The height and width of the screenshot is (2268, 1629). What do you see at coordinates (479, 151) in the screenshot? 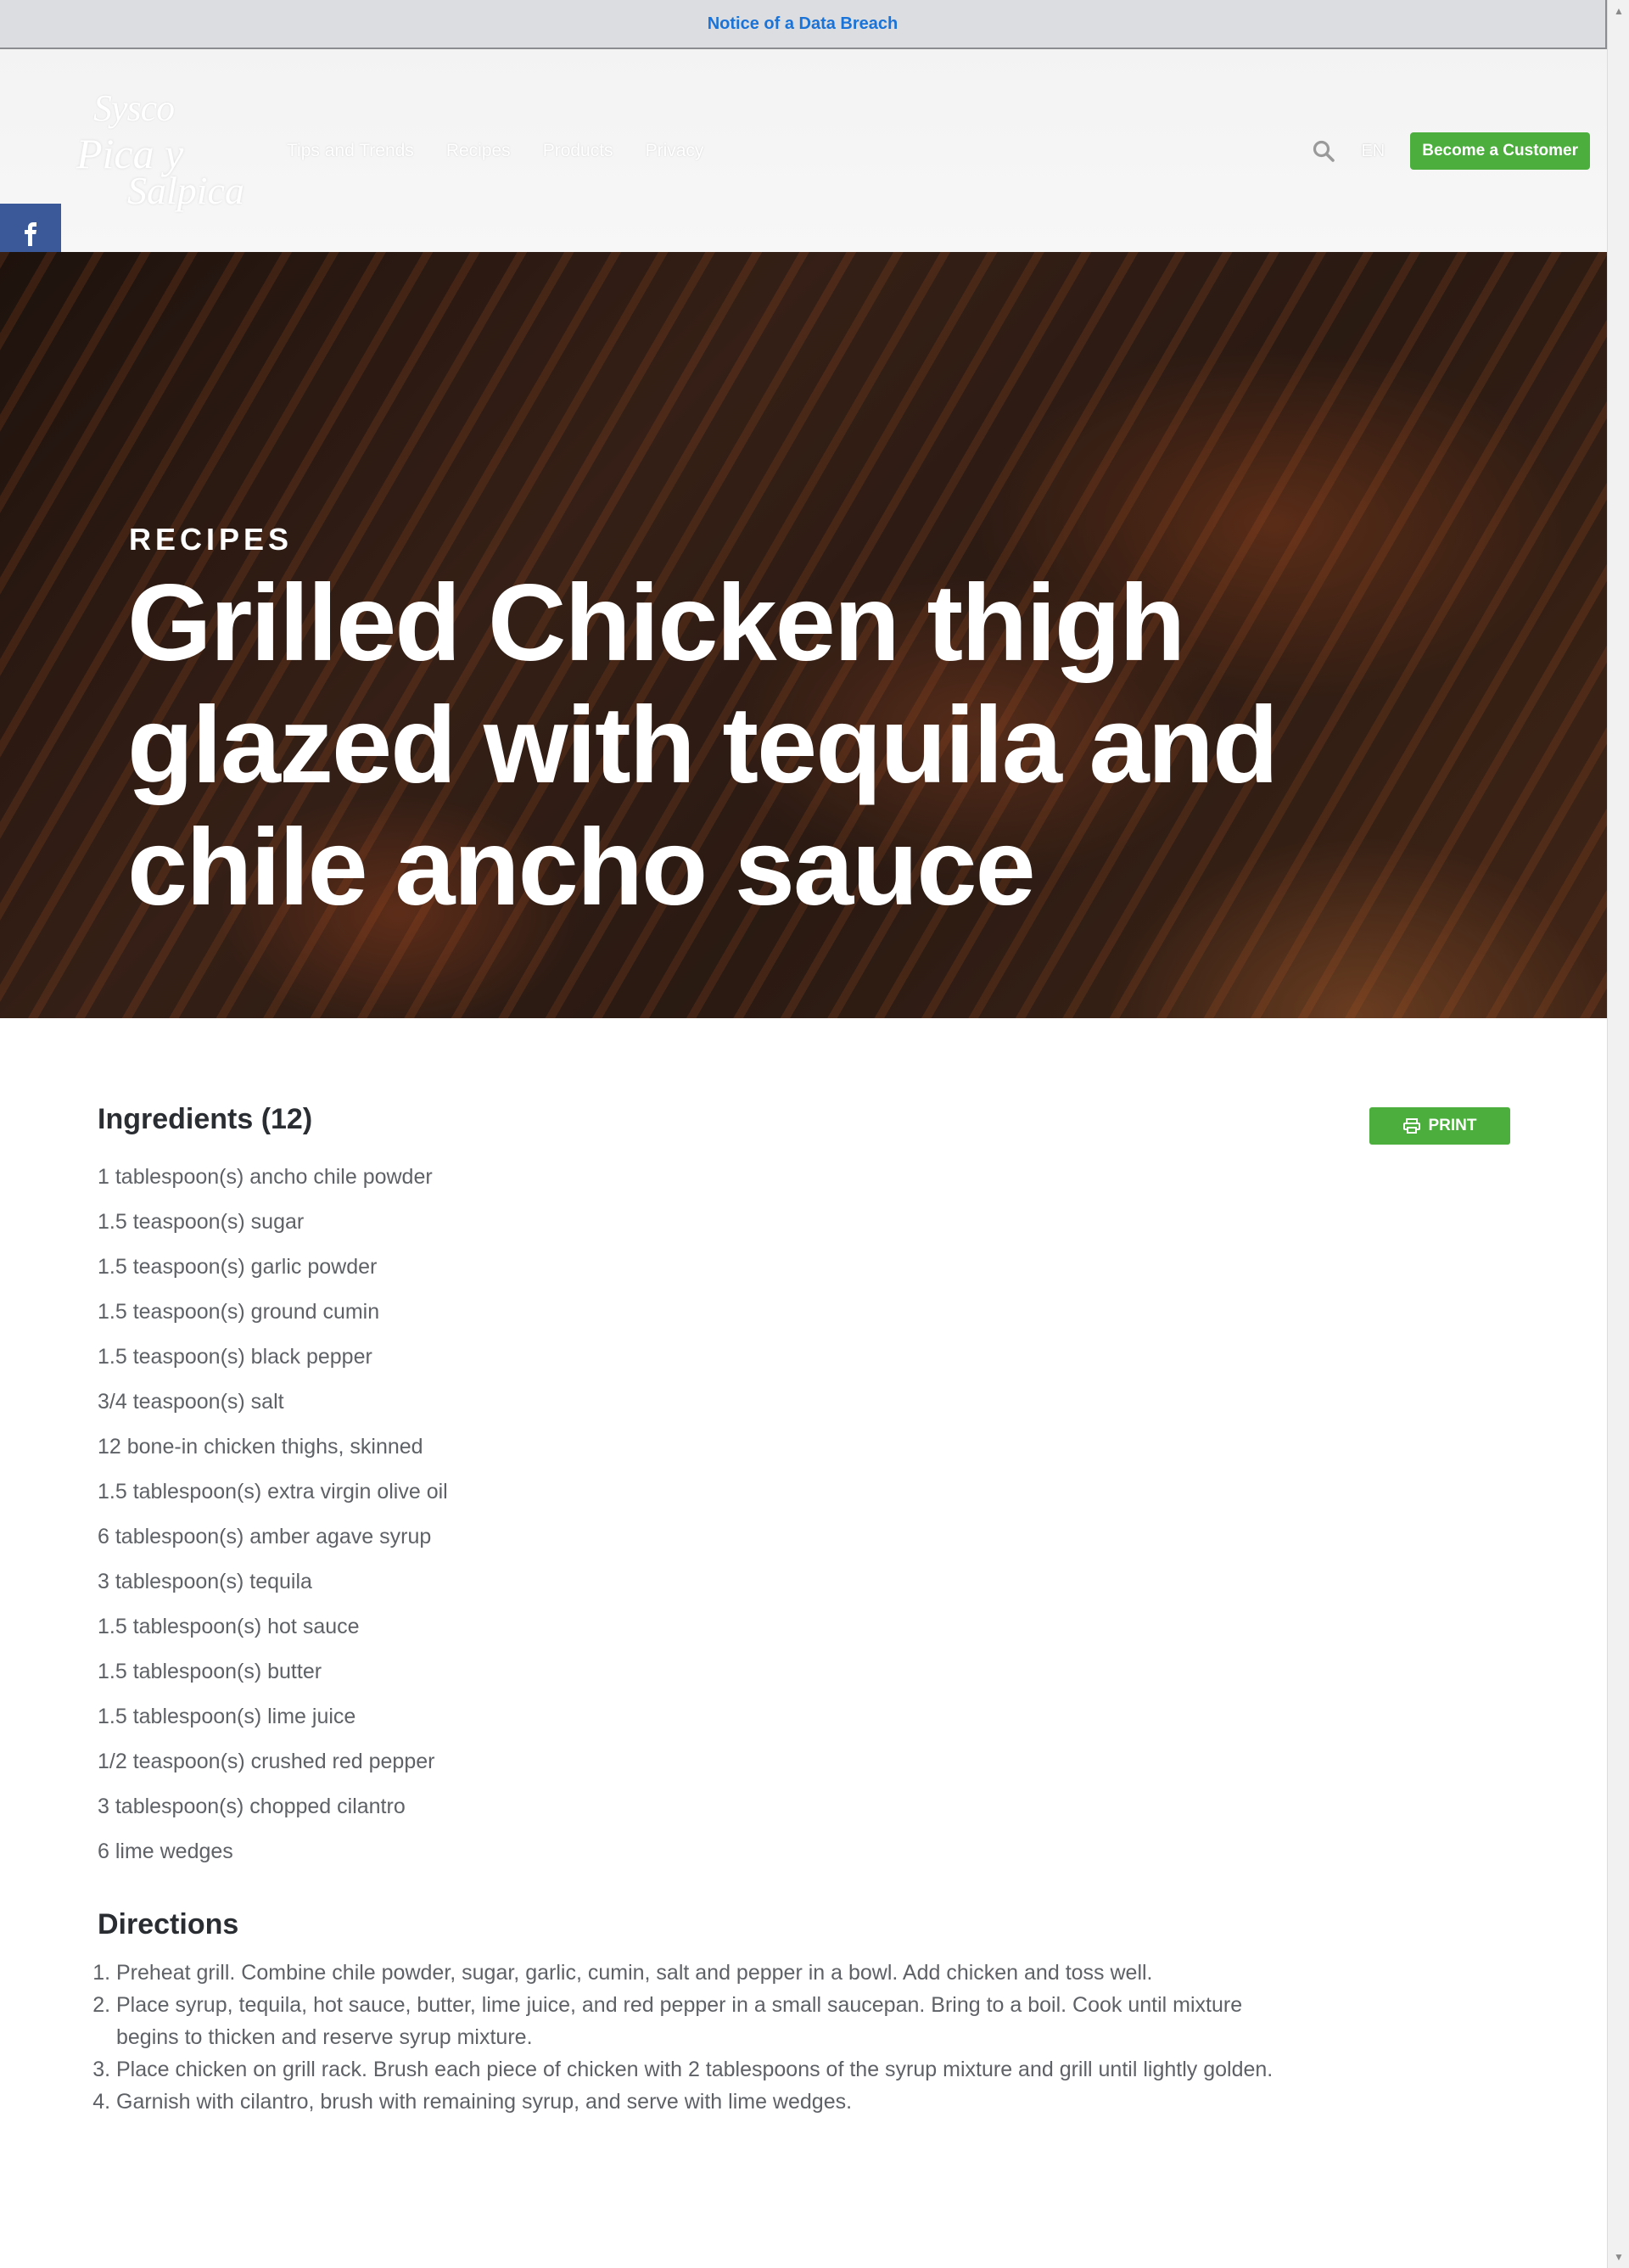
I see `nav-recipes: Recipes` at bounding box center [479, 151].